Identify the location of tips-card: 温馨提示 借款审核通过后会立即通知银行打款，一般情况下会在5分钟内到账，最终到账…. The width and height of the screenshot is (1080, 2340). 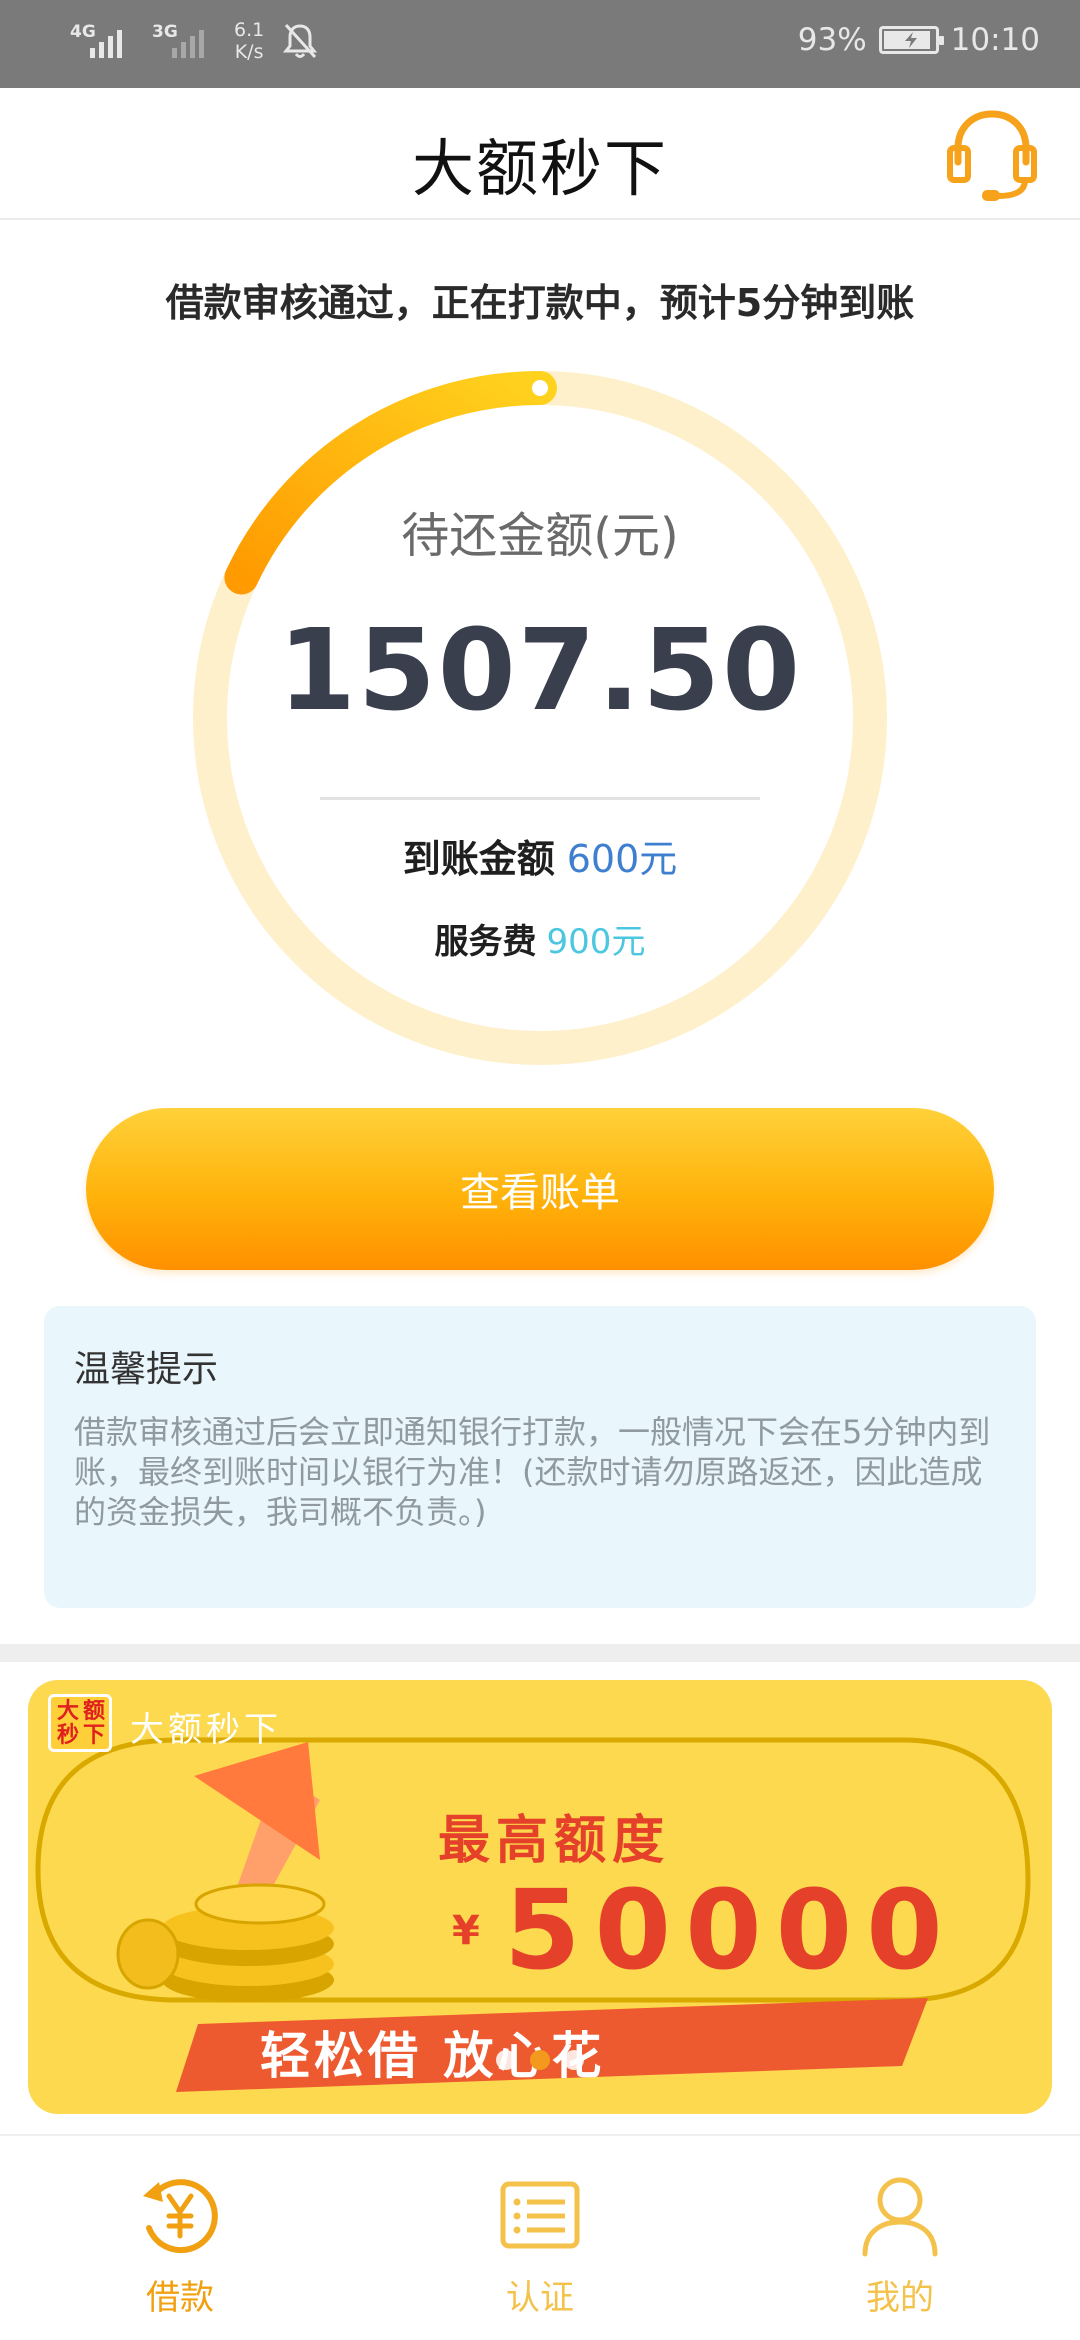
(540, 1457).